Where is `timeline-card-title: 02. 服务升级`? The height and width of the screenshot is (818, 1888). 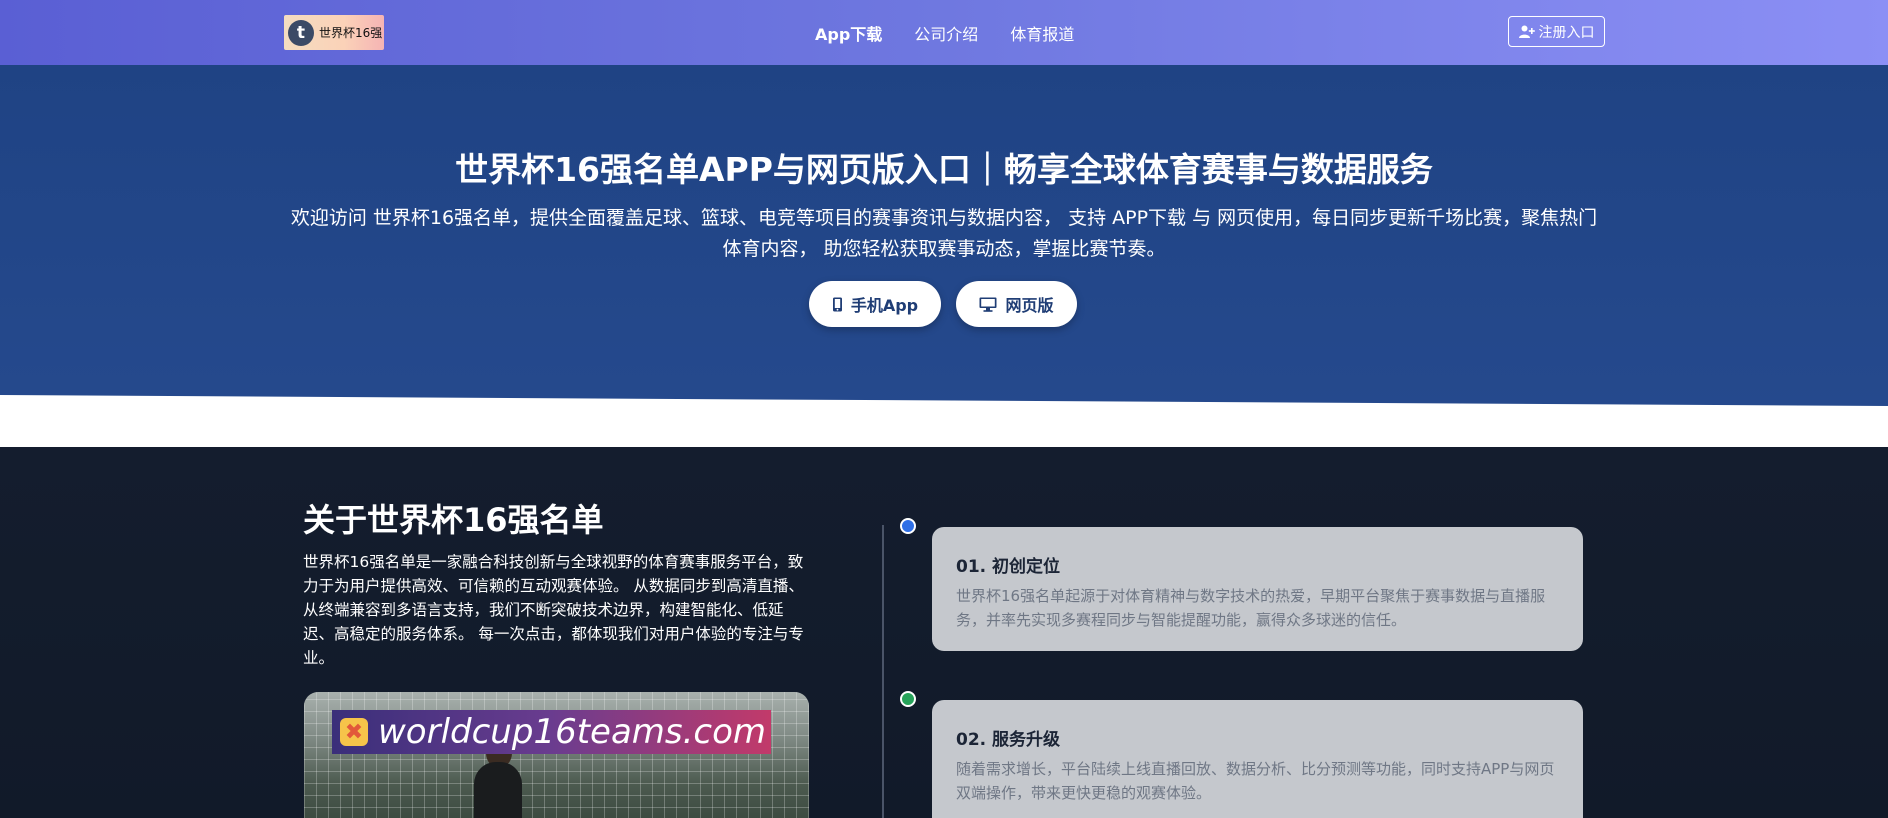 timeline-card-title: 02. 服务升级 is located at coordinates (1008, 740).